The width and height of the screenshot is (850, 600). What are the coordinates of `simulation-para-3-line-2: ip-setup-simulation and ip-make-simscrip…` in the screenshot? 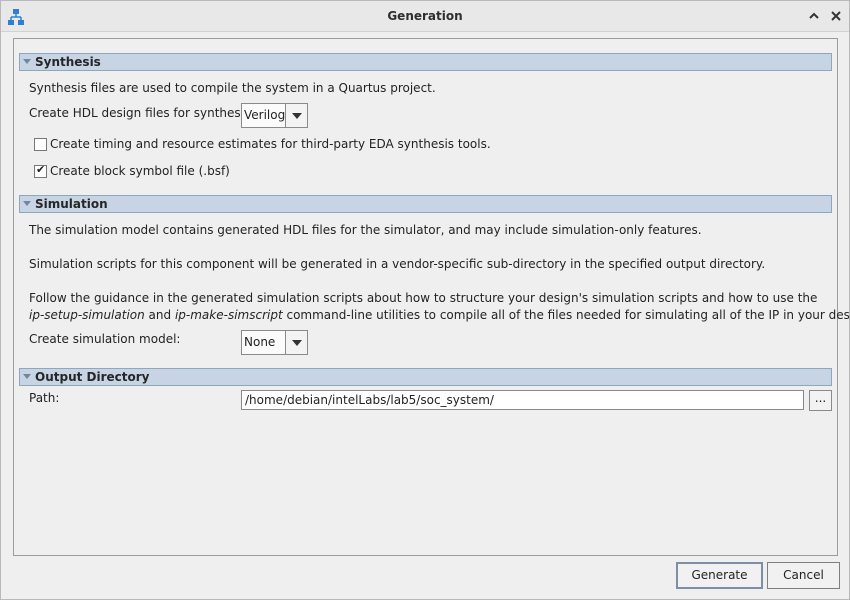 It's located at (439, 315).